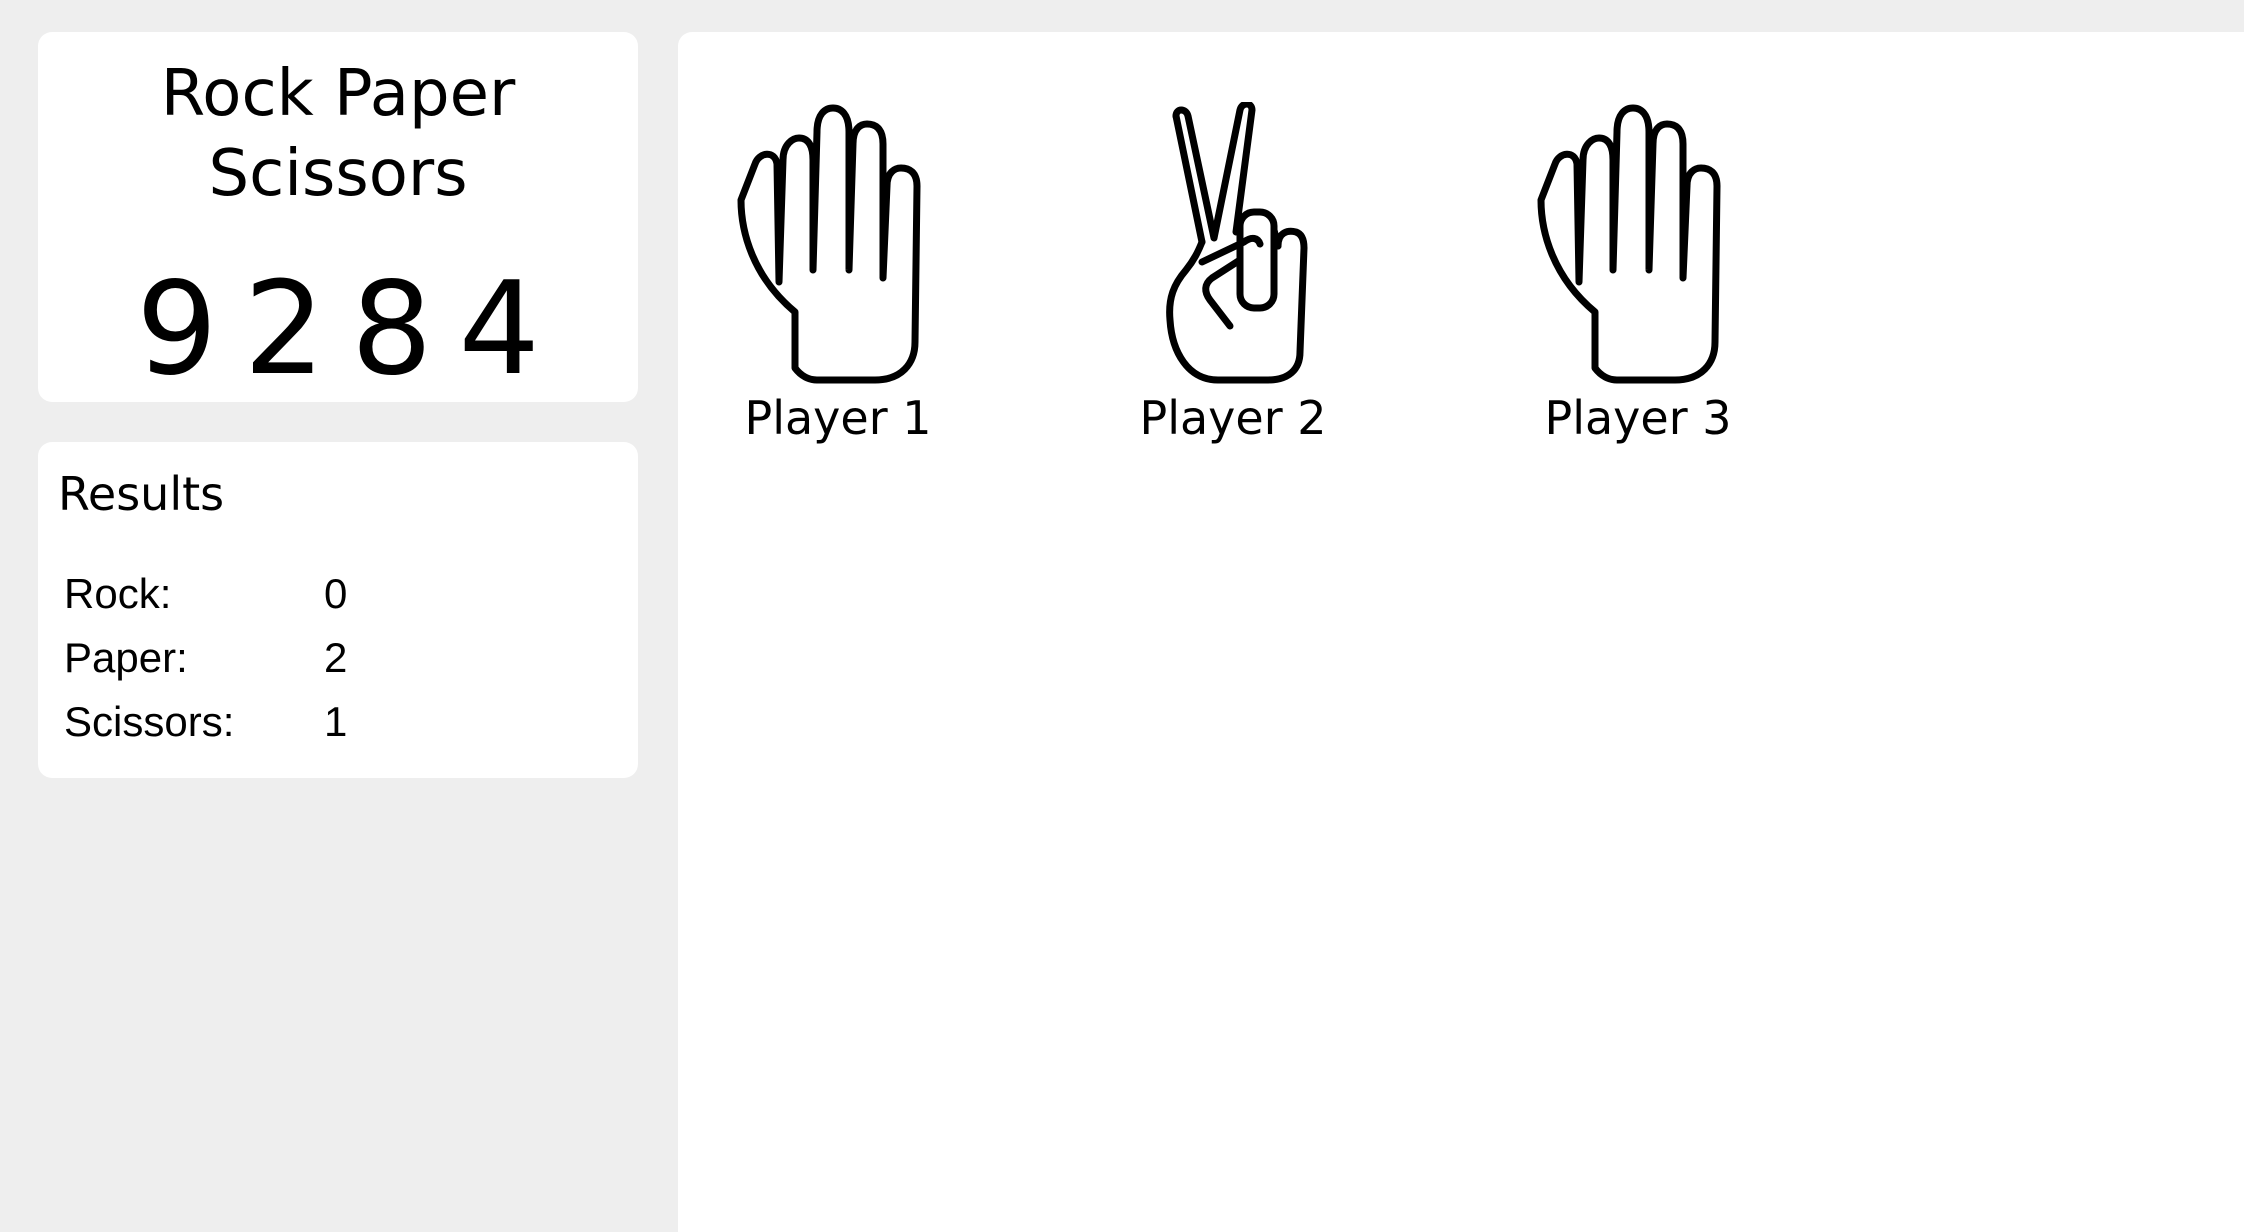  Describe the element at coordinates (838, 418) in the screenshot. I see `player-1-label: Player 1` at that location.